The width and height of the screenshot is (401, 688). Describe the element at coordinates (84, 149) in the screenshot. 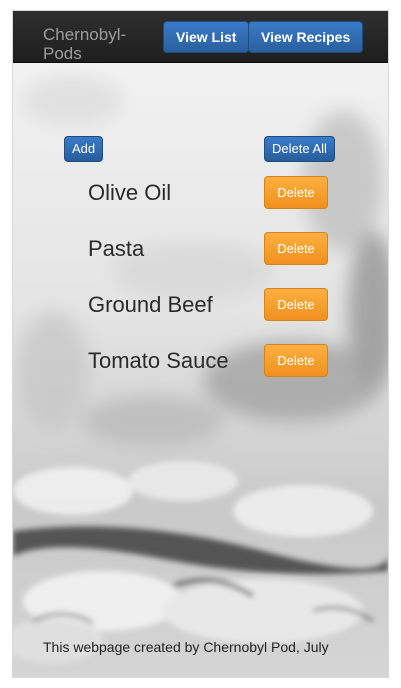

I see `add-button: Add` at that location.